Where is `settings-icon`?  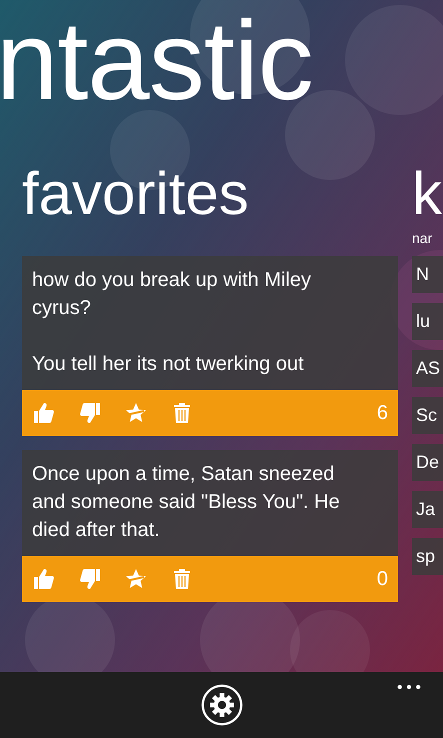
settings-icon is located at coordinates (222, 705).